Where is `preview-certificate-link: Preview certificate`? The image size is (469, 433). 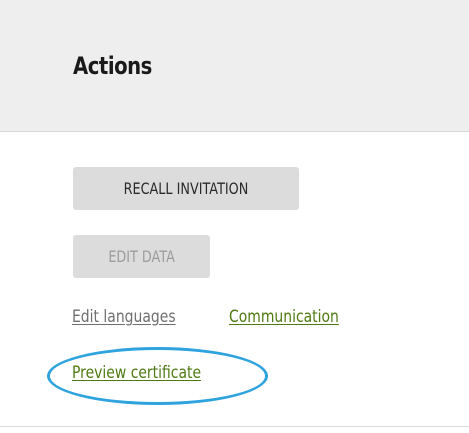
preview-certificate-link: Preview certificate is located at coordinates (136, 373).